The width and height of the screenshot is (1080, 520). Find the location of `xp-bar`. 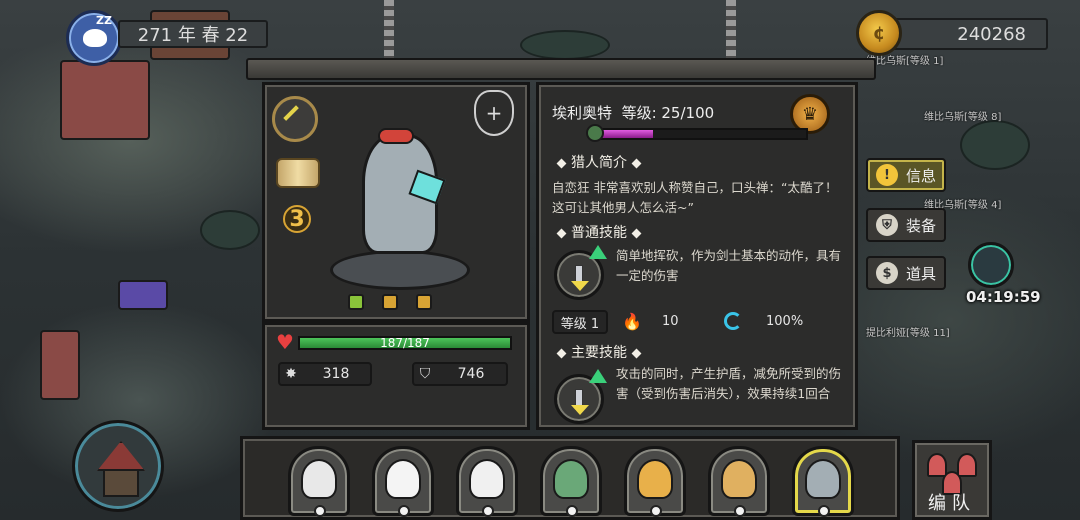

xp-bar is located at coordinates (704, 134).